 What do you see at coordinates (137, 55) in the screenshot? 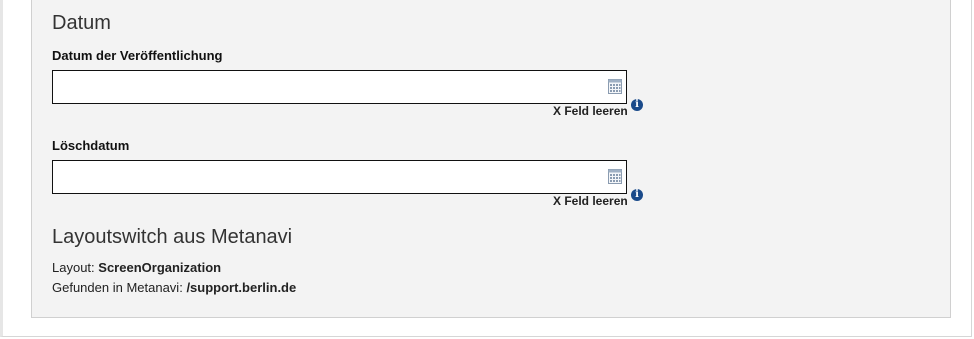
I see `publish-date-label: Datum der Veröffentlichung` at bounding box center [137, 55].